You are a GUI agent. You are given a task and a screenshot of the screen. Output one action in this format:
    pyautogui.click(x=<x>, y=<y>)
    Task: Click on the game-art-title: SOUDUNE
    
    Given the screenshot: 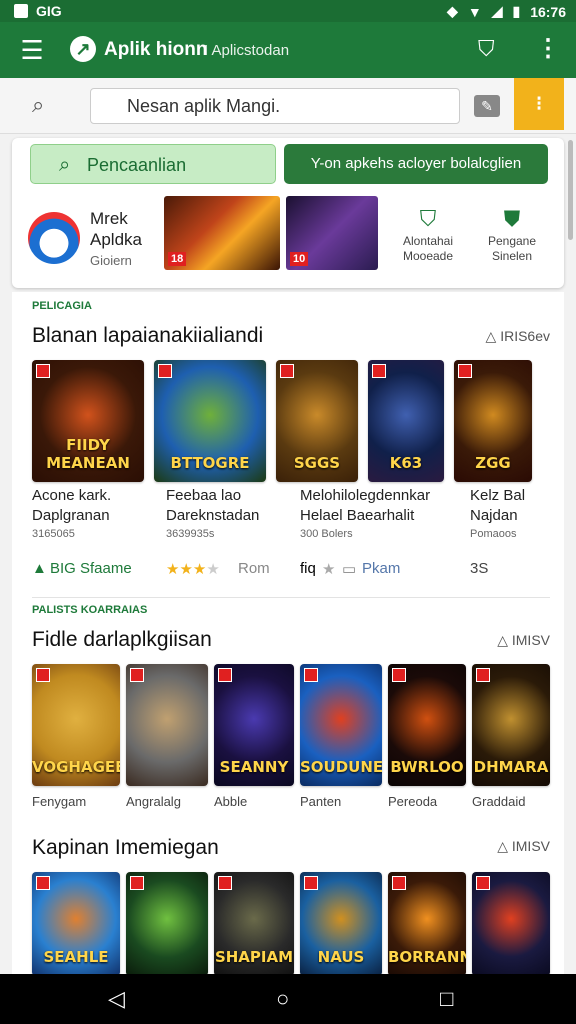 What is the action you would take?
    pyautogui.click(x=341, y=767)
    